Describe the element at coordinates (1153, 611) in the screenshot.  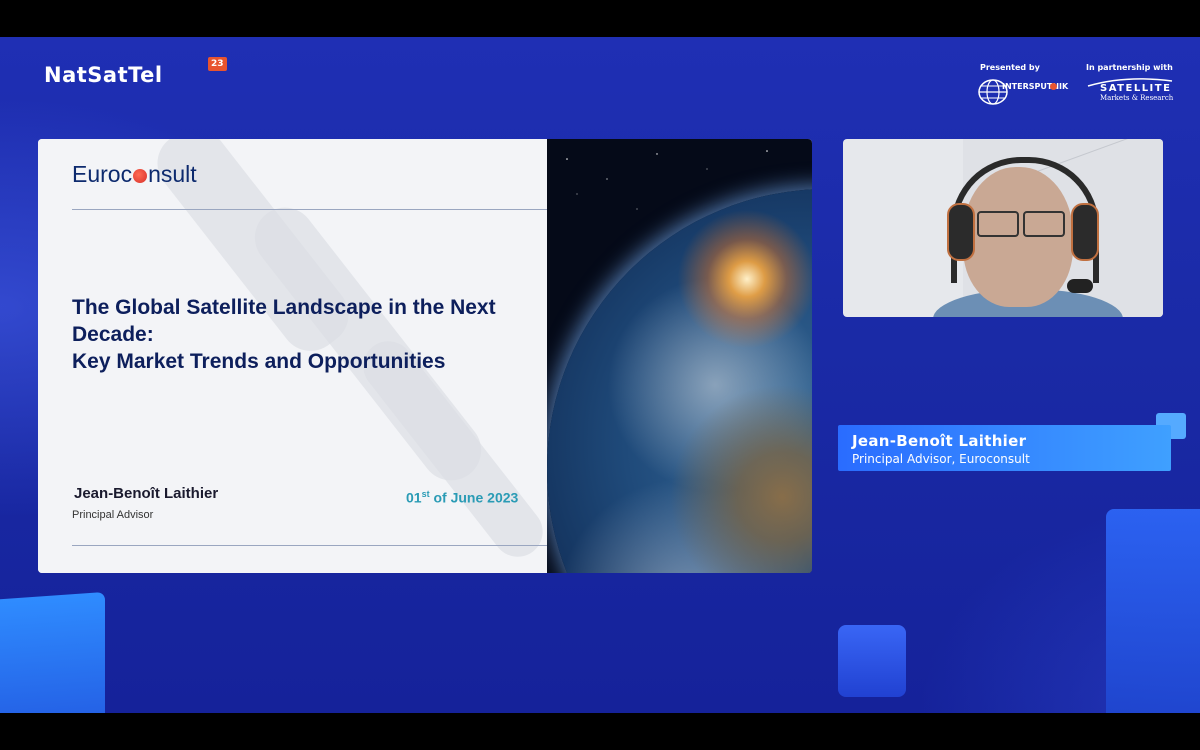
I see `decor-shape-right` at that location.